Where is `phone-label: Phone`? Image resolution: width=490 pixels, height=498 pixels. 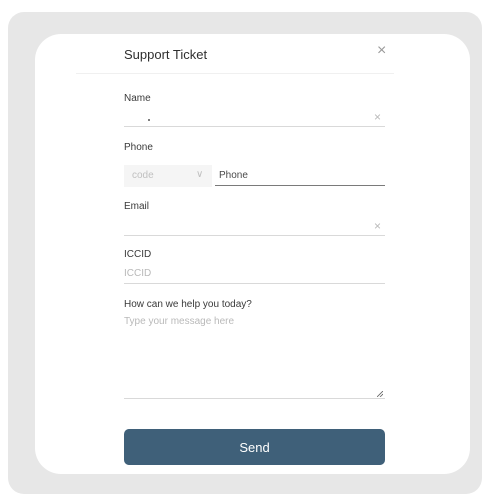
phone-label: Phone is located at coordinates (138, 147).